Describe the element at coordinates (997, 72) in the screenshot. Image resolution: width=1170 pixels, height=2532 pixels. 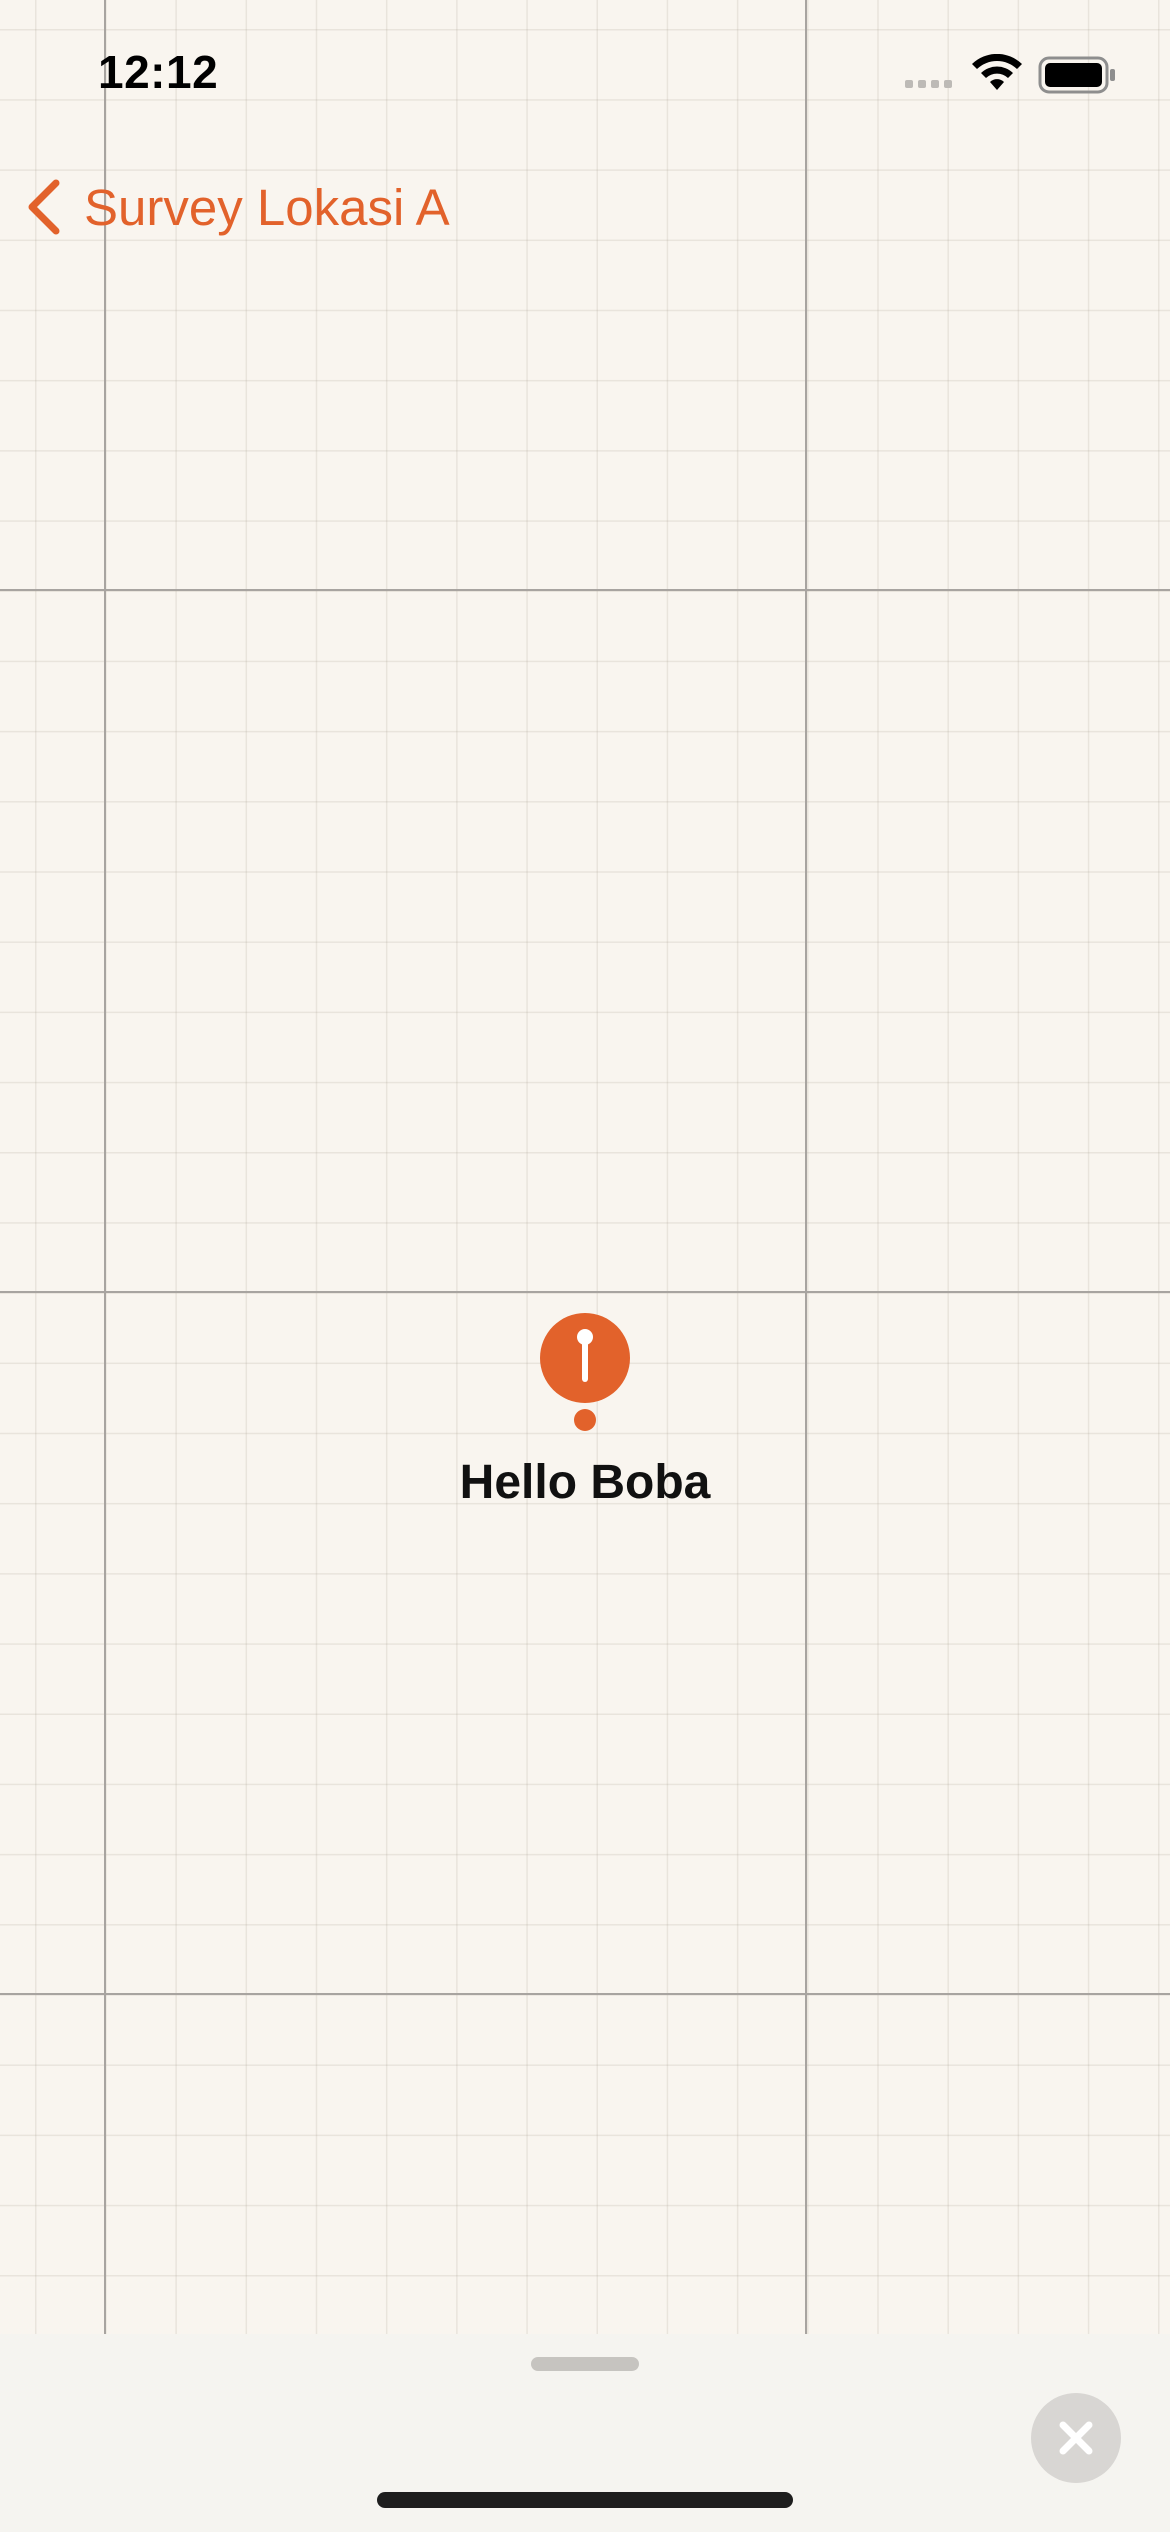
I see `wifi-icon` at that location.